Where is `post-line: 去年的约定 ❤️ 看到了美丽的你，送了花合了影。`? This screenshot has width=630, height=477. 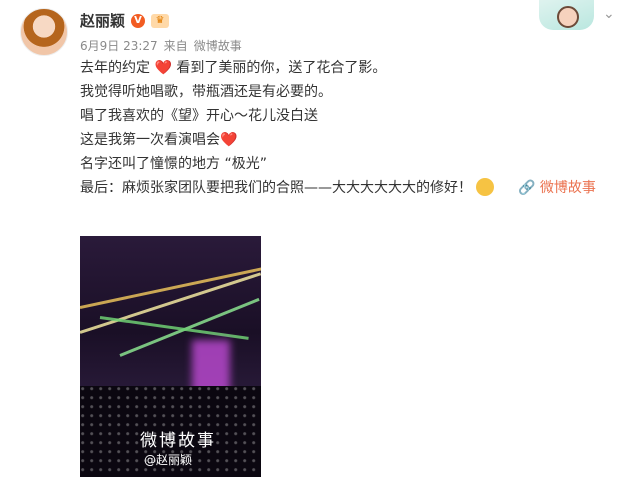 post-line: 去年的约定 ❤️ 看到了美丽的你，送了花合了影。 is located at coordinates (233, 68).